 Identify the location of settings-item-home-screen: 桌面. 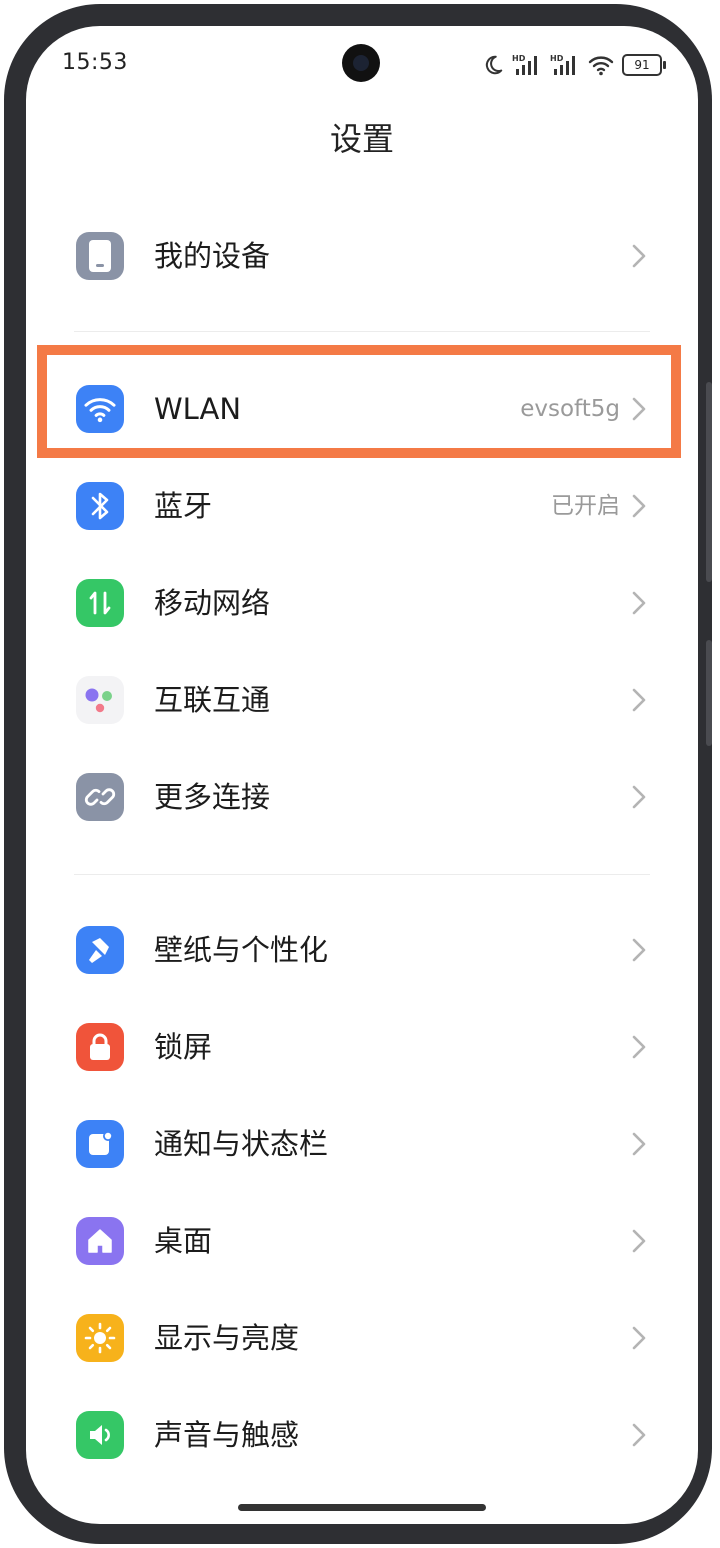
(362, 1241).